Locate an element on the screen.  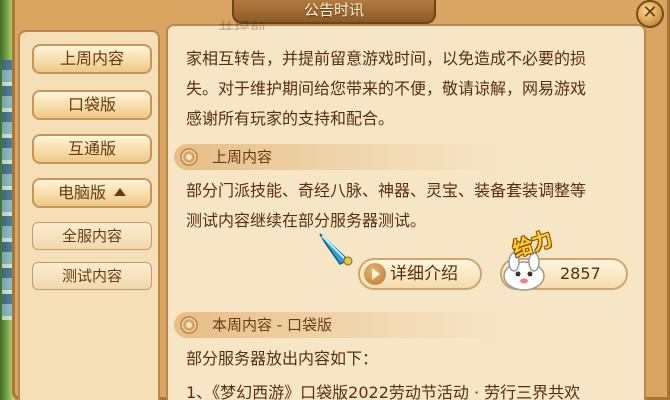
play-arrow-icon is located at coordinates (375, 274).